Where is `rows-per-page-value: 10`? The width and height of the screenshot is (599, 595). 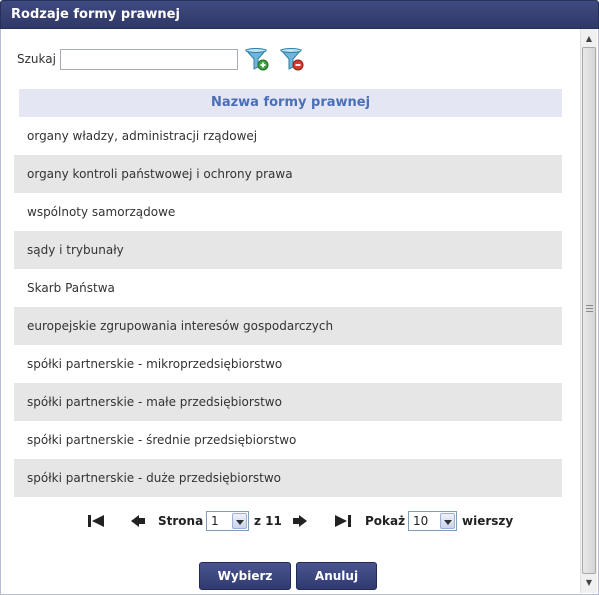 rows-per-page-value: 10 is located at coordinates (421, 521).